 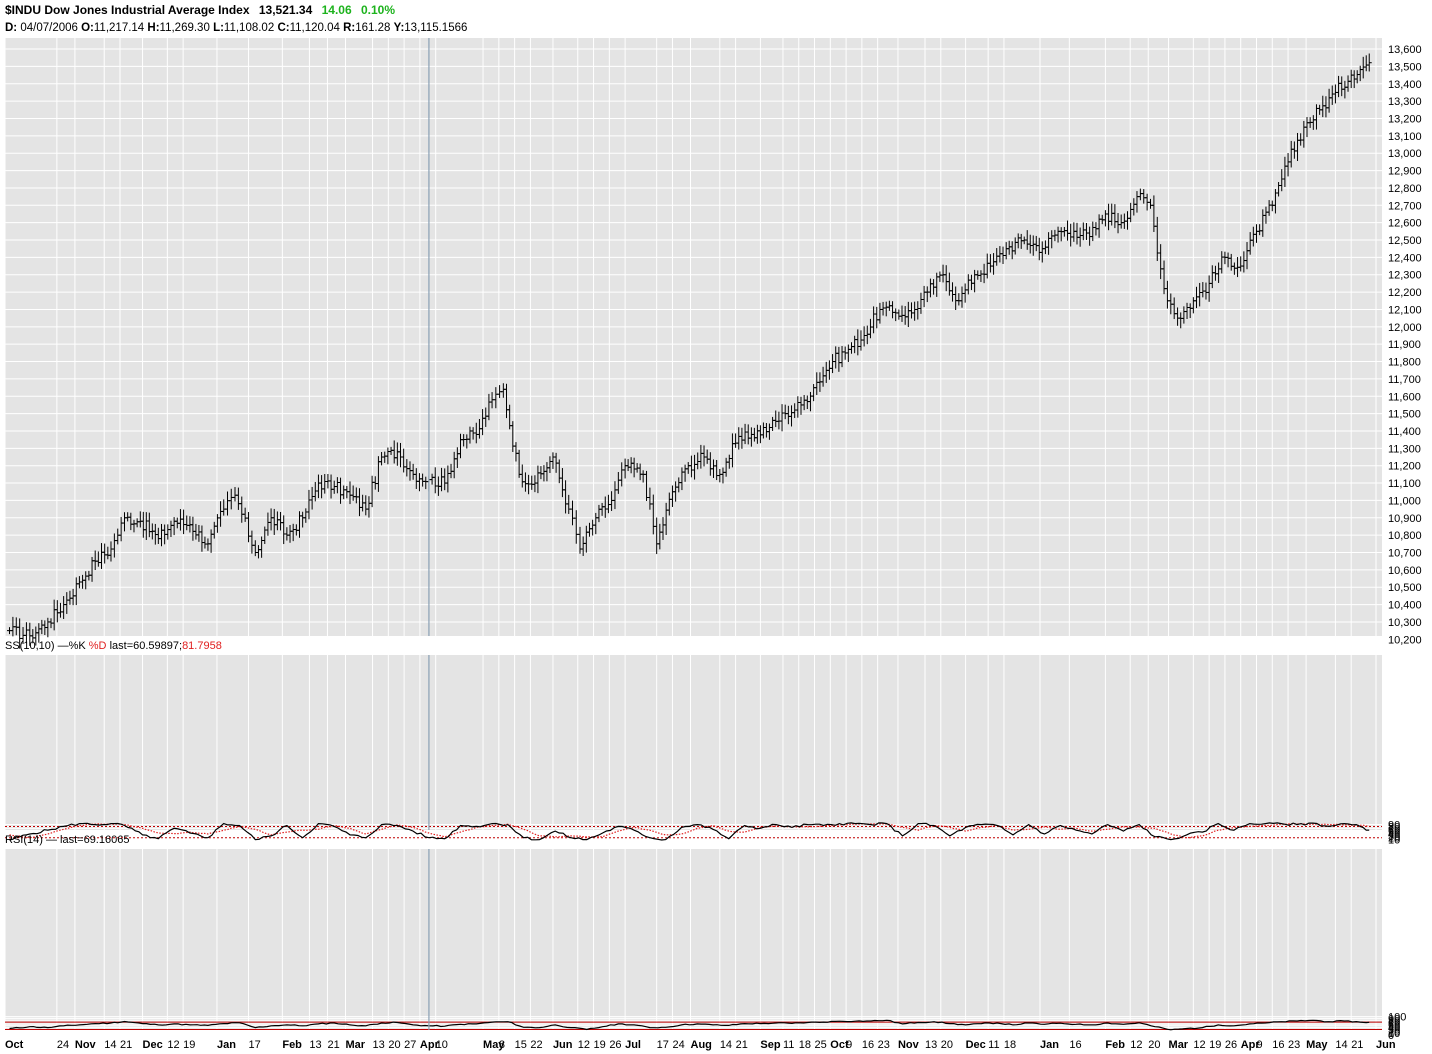 What do you see at coordinates (521, 1045) in the screenshot?
I see `x-tick-label: 15` at bounding box center [521, 1045].